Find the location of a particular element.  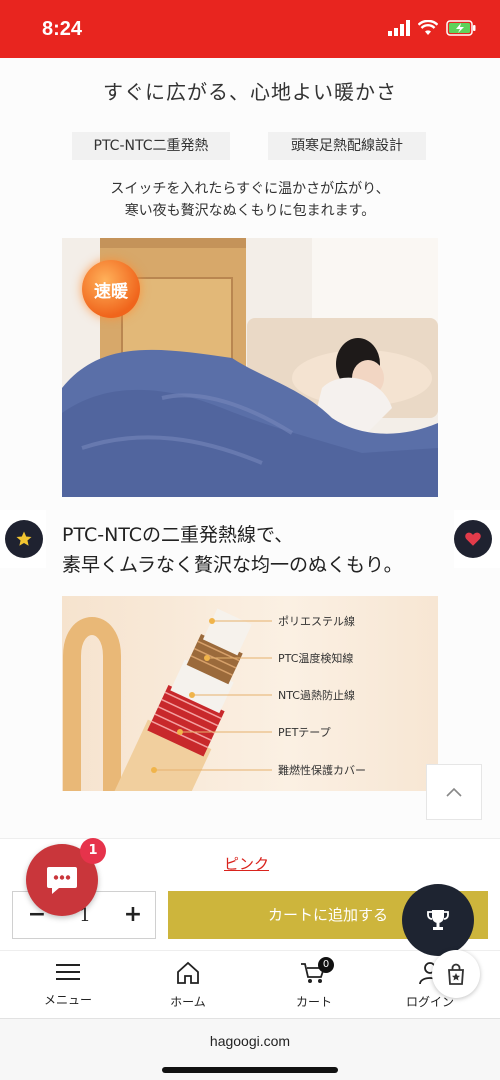

cable-layer-ptc: PTC温度検知線 is located at coordinates (316, 658).